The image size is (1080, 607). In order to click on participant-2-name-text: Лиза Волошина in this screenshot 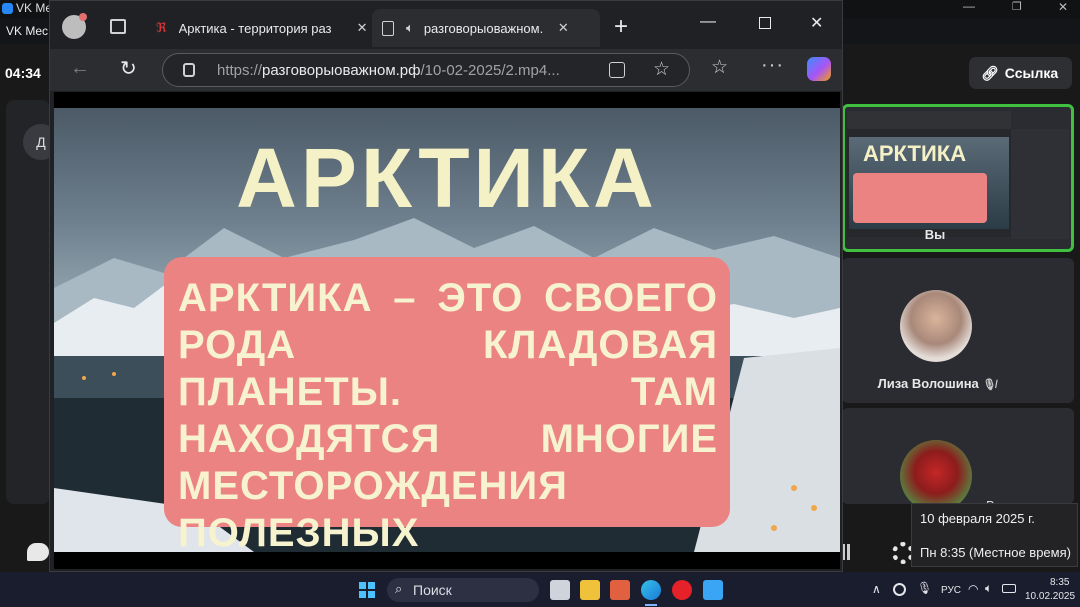, I will do `click(928, 383)`.